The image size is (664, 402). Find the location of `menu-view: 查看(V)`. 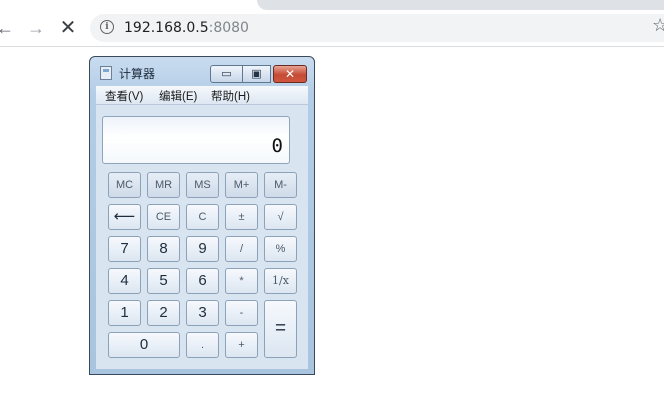

menu-view: 查看(V) is located at coordinates (124, 96).